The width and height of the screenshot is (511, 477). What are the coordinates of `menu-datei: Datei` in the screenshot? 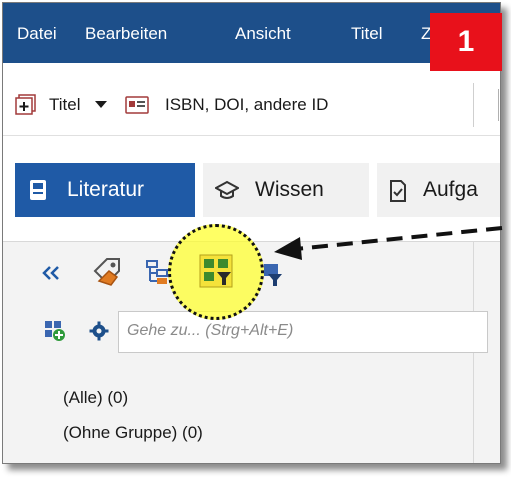 It's located at (37, 34).